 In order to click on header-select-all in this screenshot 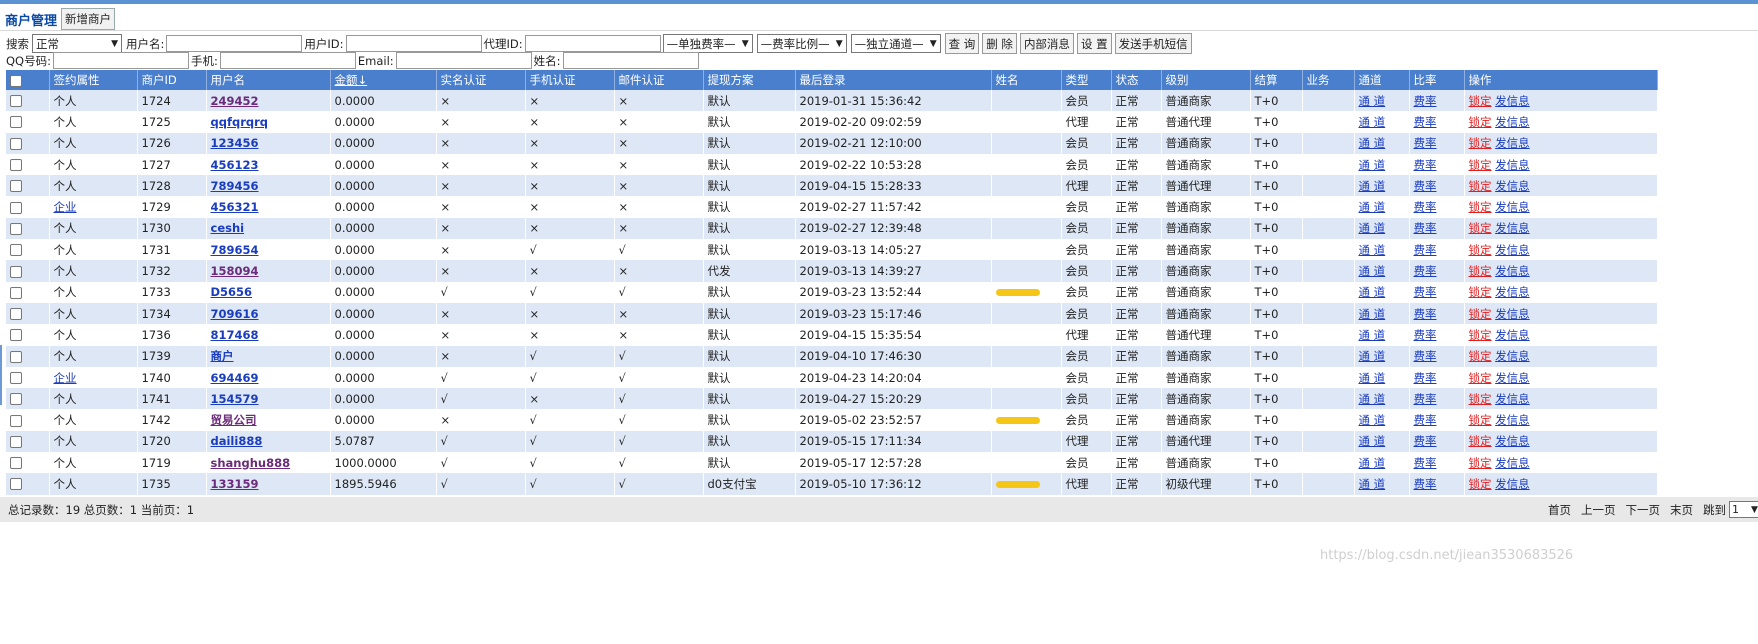, I will do `click(28, 80)`.